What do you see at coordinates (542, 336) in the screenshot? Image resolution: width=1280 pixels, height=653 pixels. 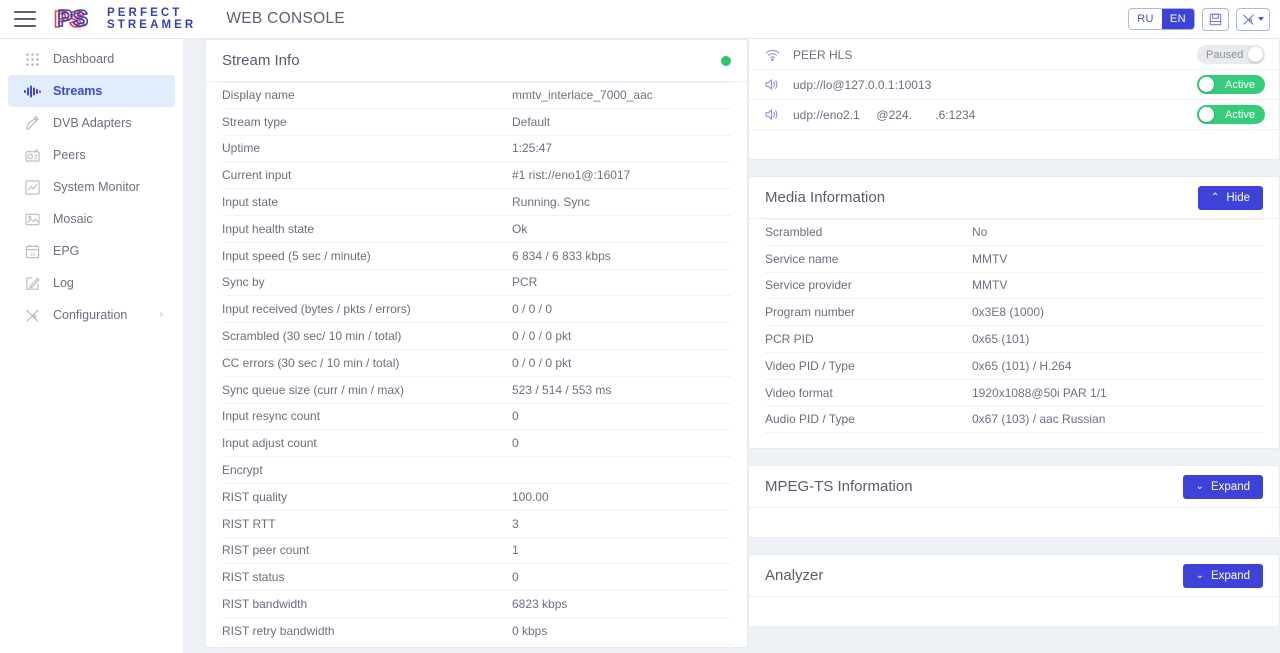 I see `row-value: 0 / 0 / 0 pkt` at bounding box center [542, 336].